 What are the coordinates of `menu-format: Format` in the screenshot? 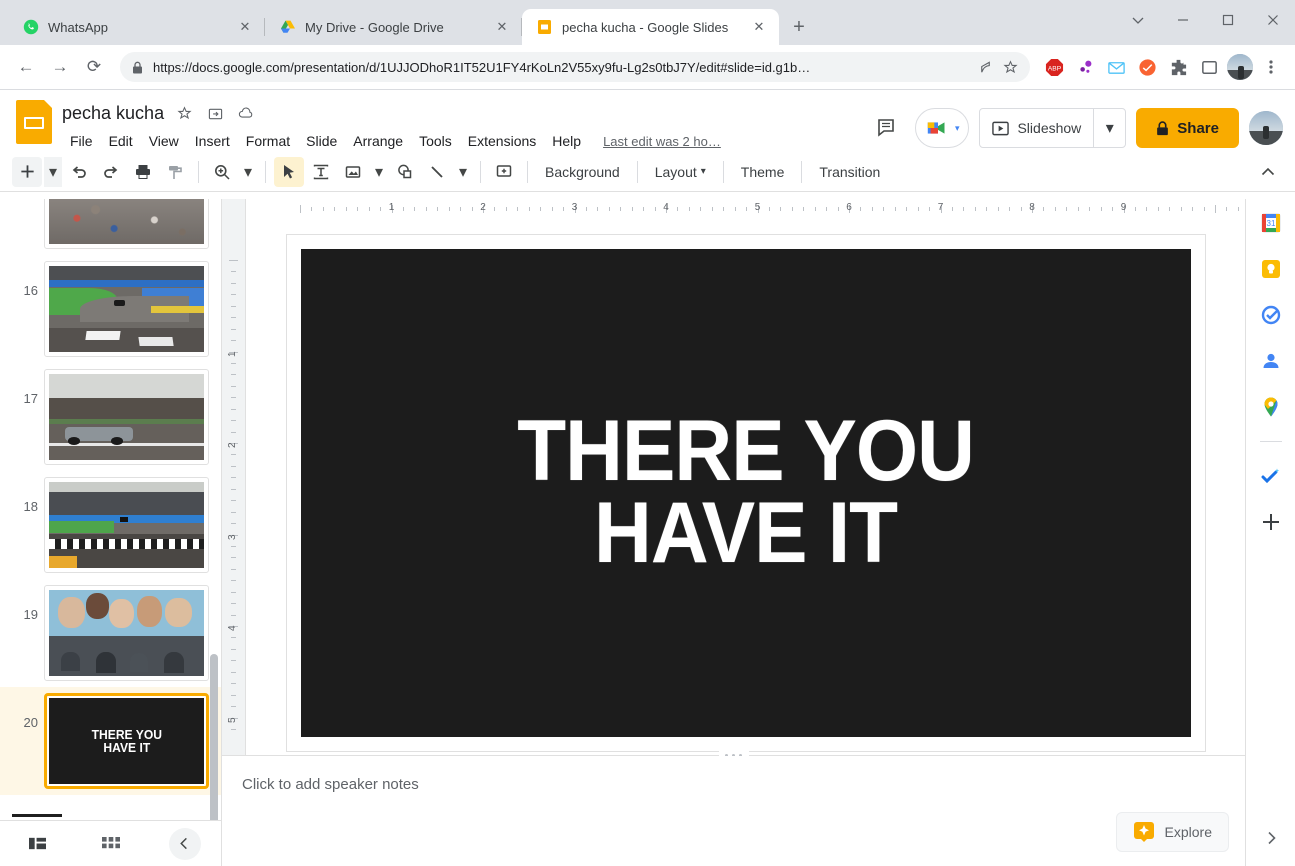 It's located at (268, 141).